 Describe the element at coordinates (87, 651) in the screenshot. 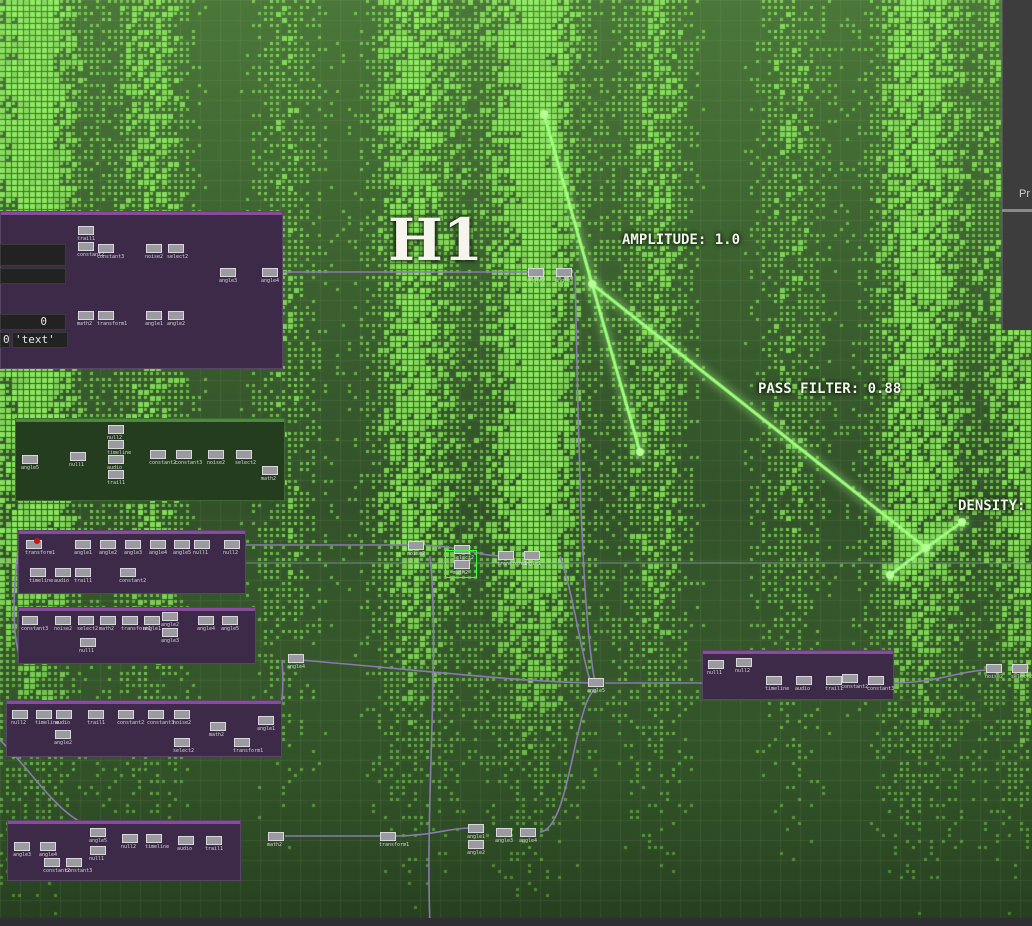

I see `operator-node-label: null1` at that location.